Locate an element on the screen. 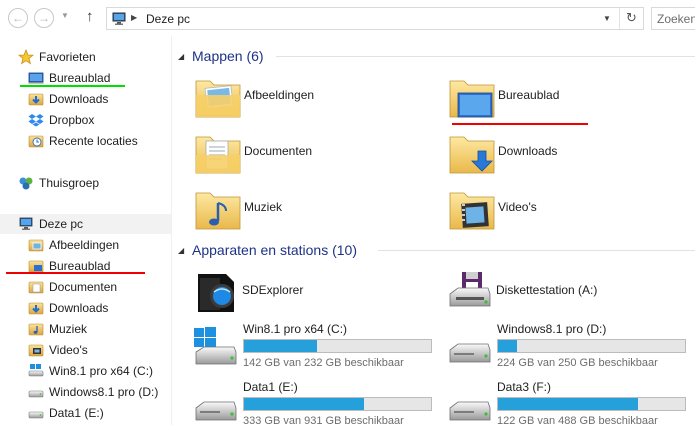 Image resolution: width=695 pixels, height=425 pixels. address-history-chevron-icon: ▼ is located at coordinates (607, 18).